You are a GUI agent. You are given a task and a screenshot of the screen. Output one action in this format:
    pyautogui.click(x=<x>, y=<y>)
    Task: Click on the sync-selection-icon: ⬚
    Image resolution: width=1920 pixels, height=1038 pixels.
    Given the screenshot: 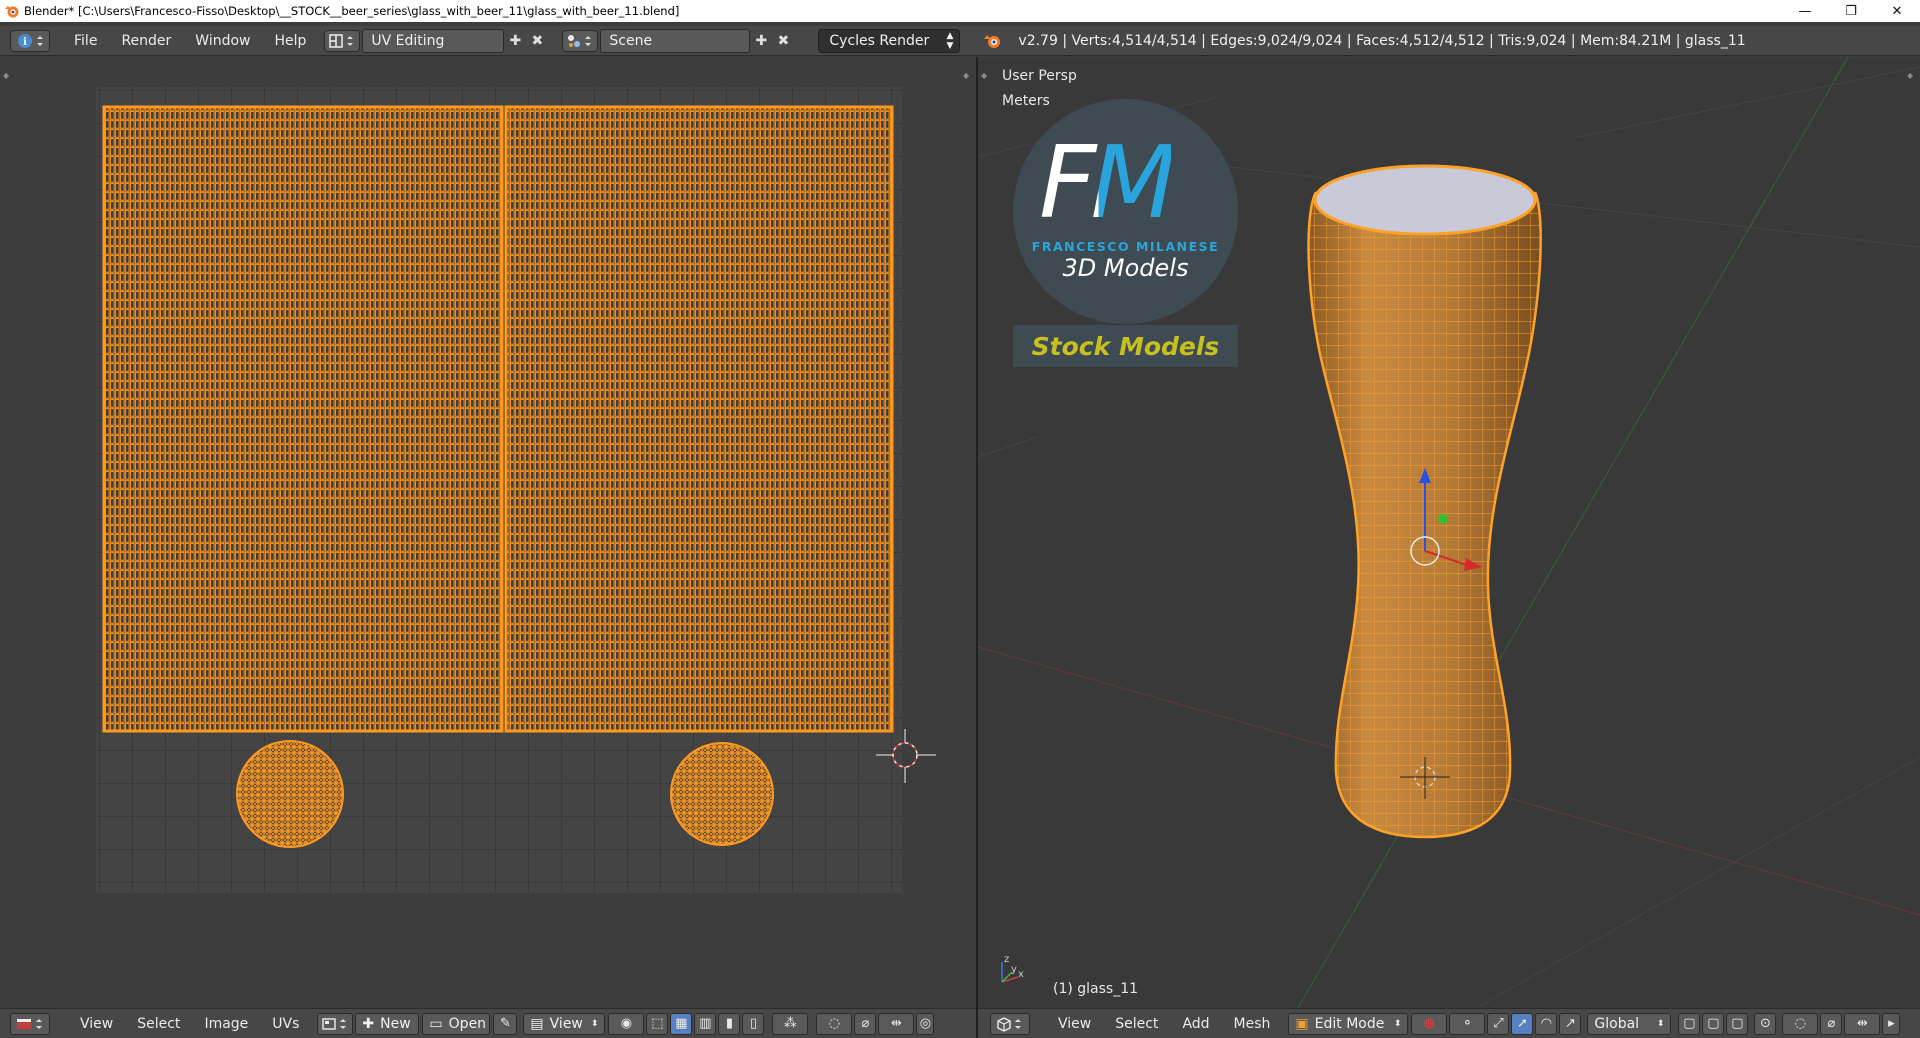 What is the action you would take?
    pyautogui.click(x=657, y=1023)
    